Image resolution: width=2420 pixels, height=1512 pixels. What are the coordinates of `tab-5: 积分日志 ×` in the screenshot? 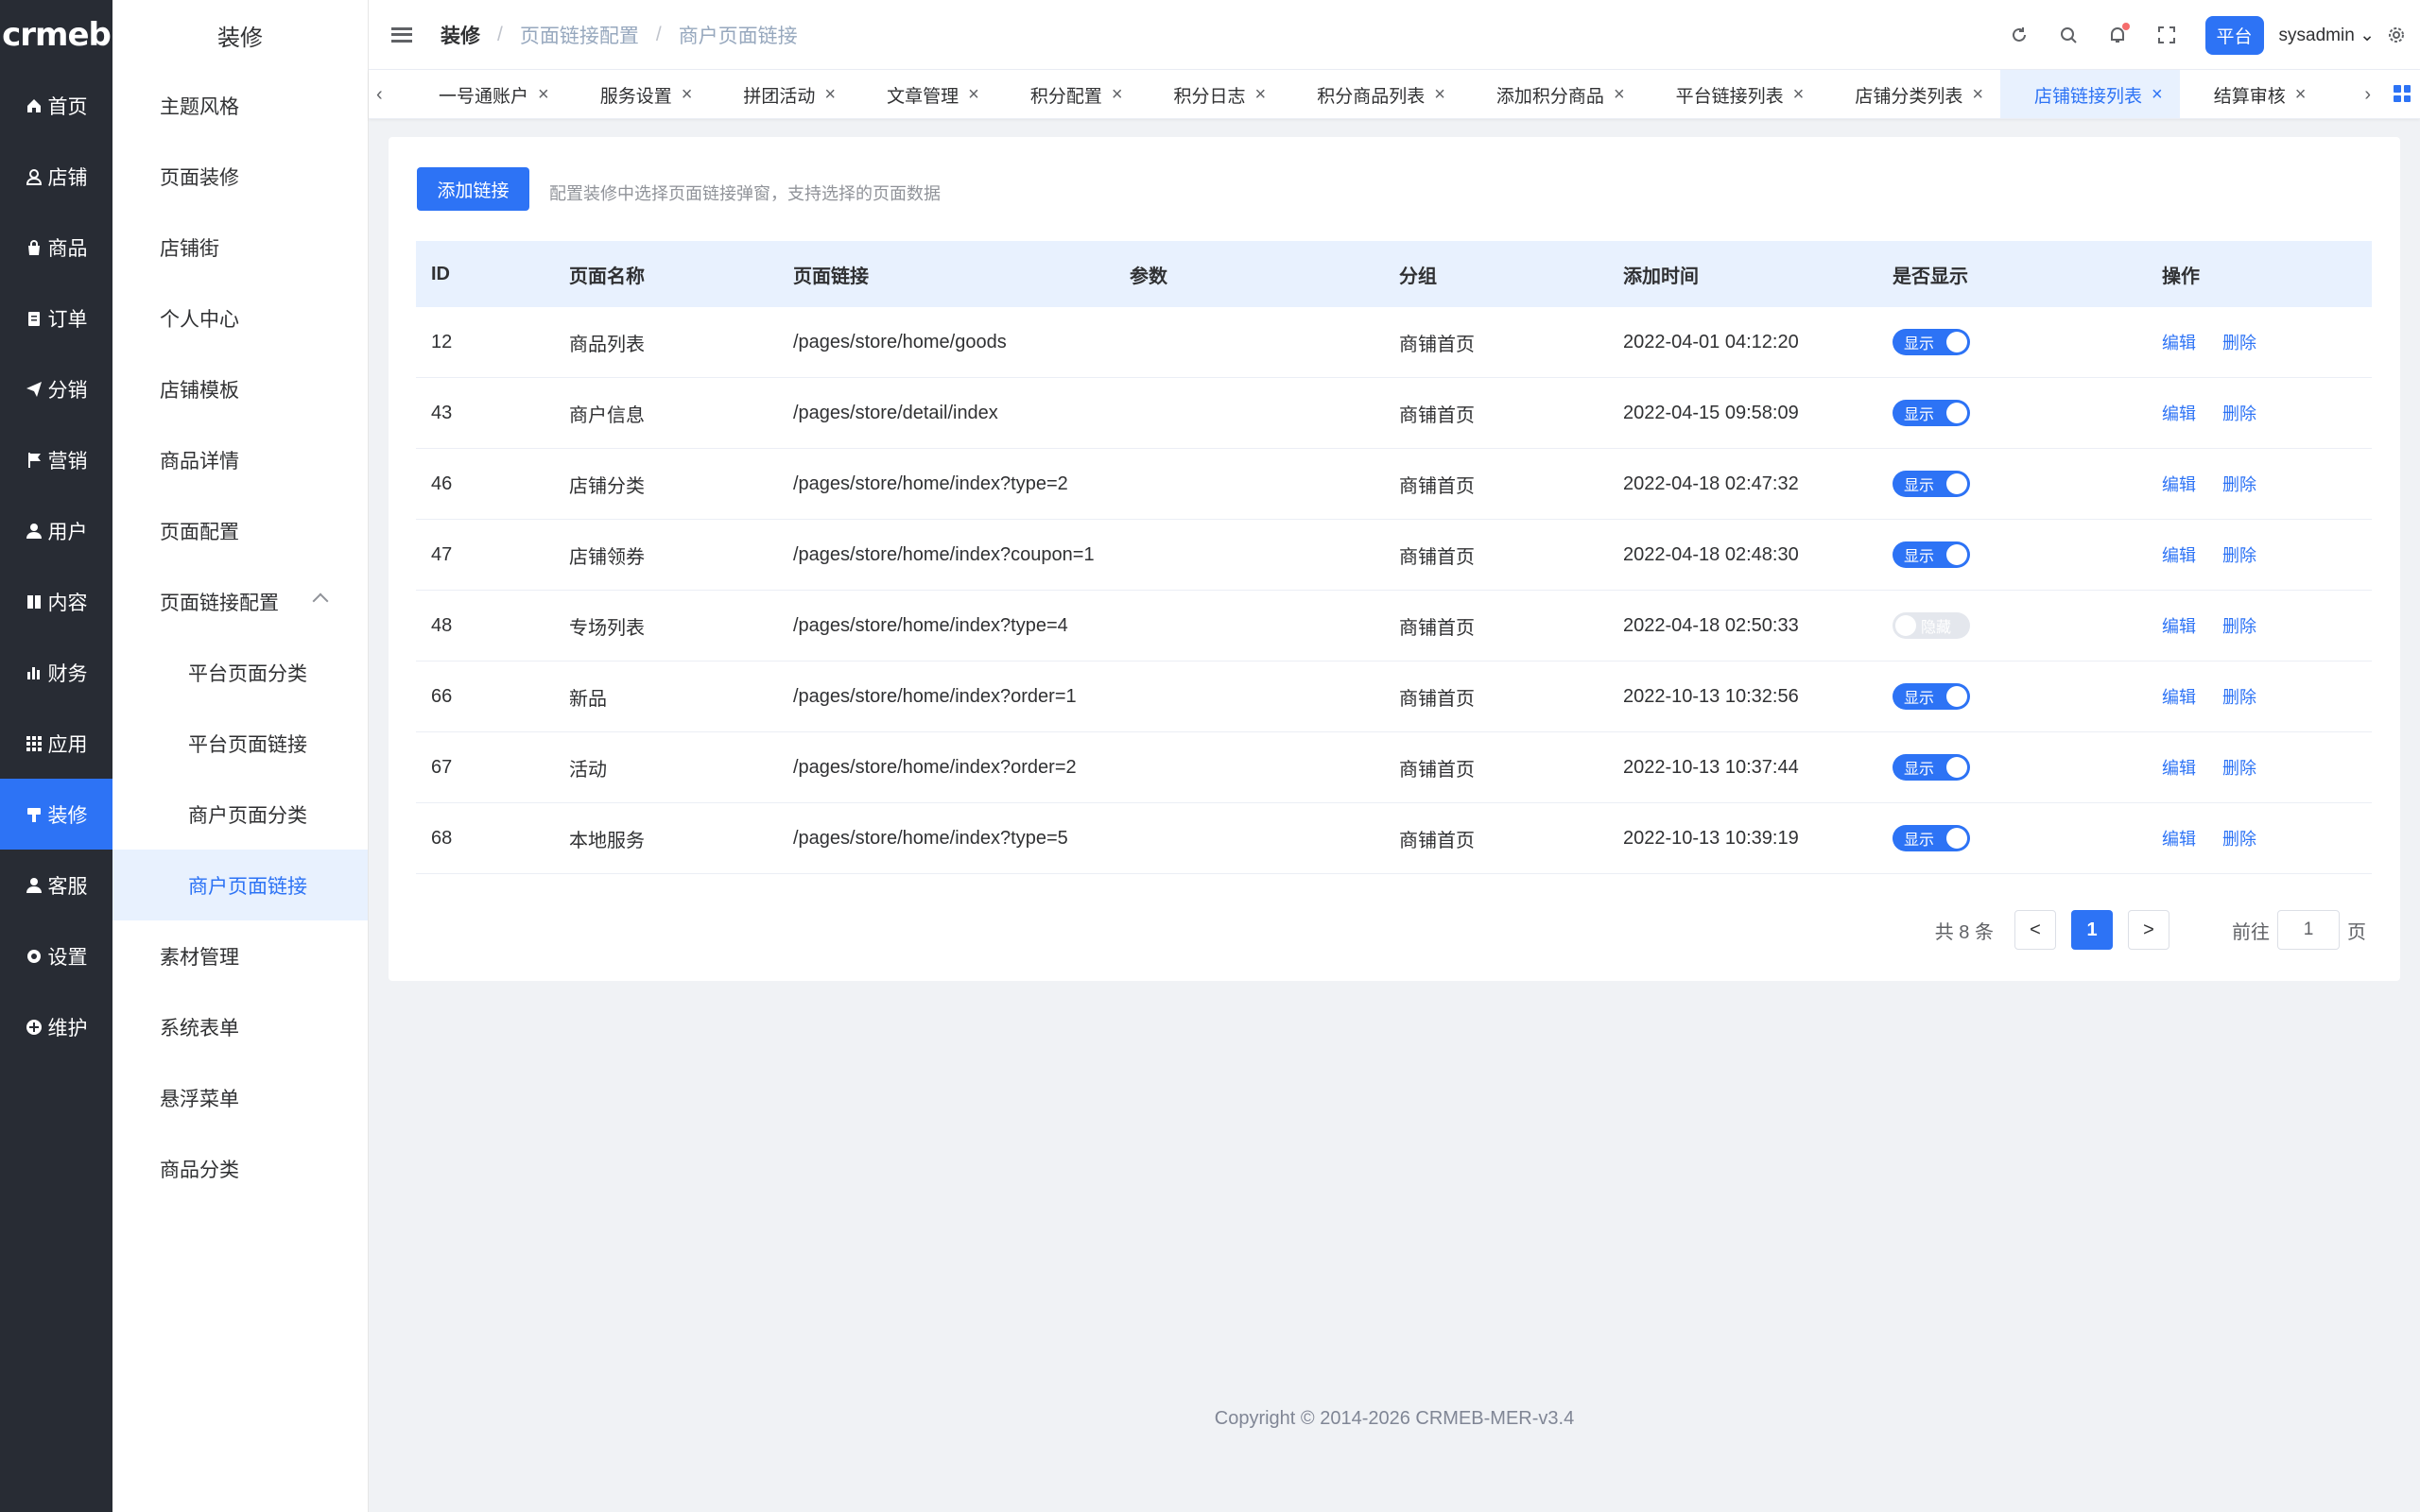 It's located at (1212, 94).